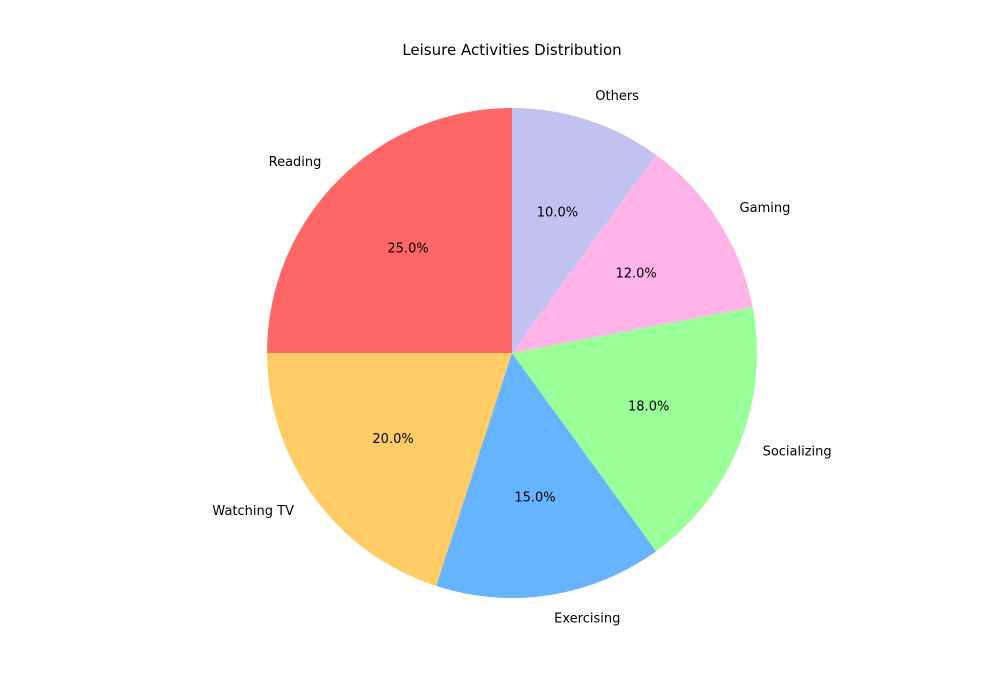 The image size is (1000, 700). Describe the element at coordinates (407, 249) in the screenshot. I see `slice-percent-label: 25.0%` at that location.